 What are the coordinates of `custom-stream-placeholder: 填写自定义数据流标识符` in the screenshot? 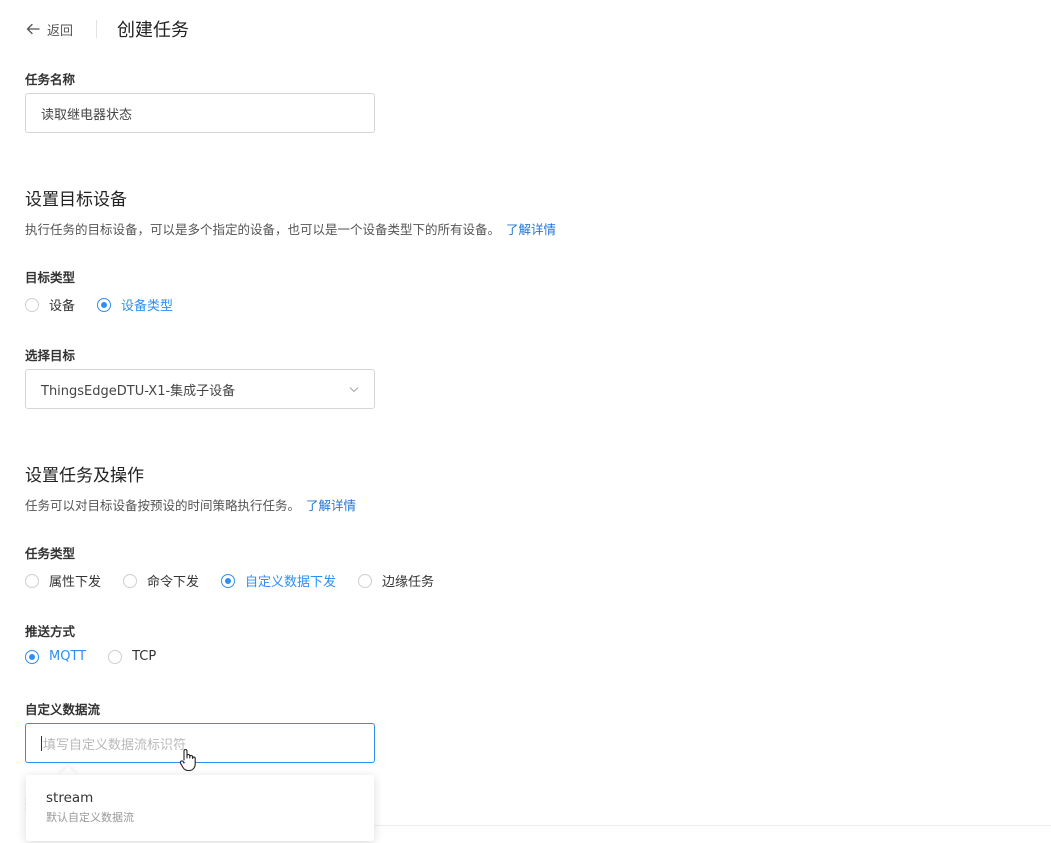 It's located at (115, 745).